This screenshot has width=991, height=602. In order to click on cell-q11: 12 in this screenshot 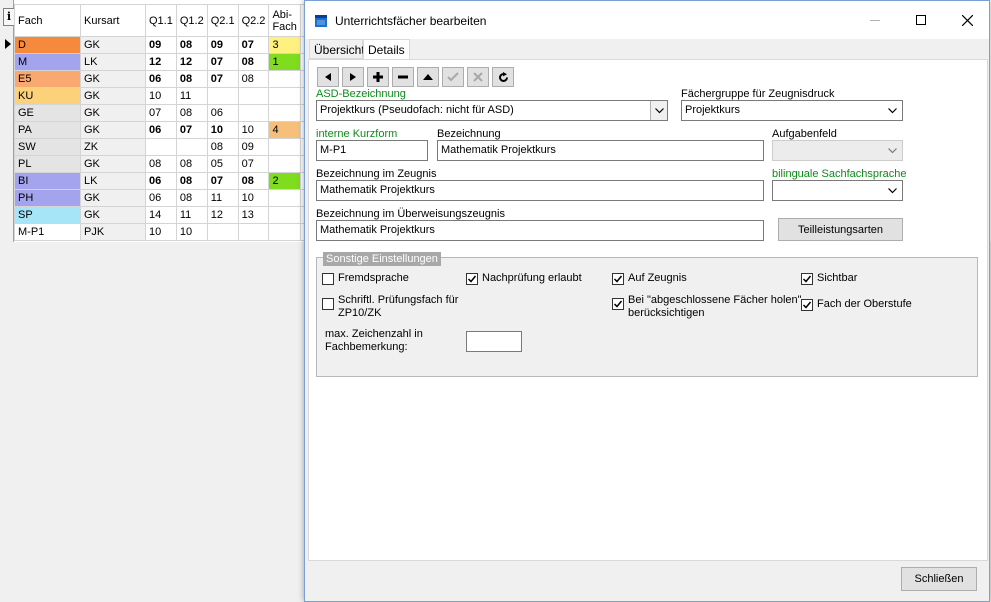, I will do `click(161, 62)`.